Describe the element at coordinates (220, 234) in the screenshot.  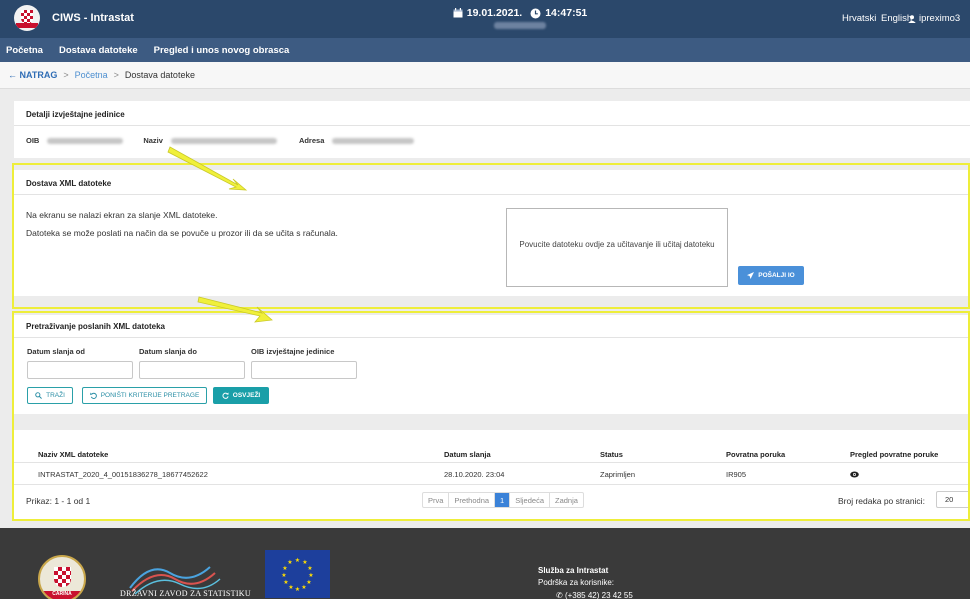
I see `annotation-arrows` at that location.